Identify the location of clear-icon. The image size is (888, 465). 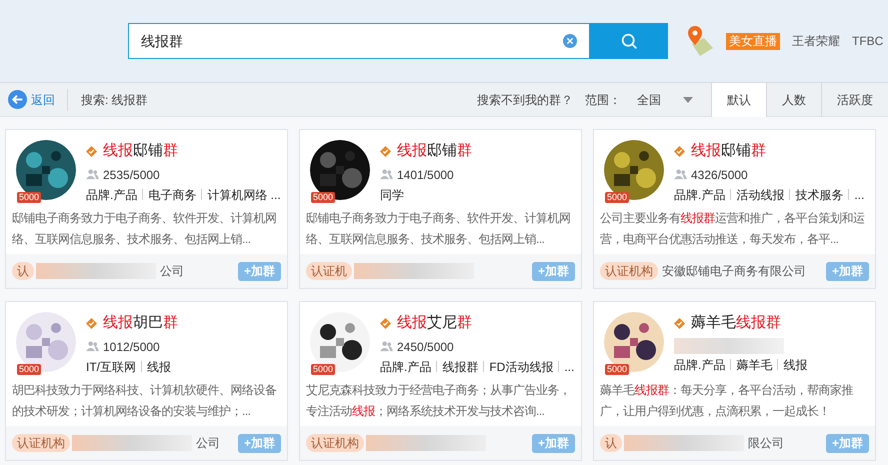
(570, 41).